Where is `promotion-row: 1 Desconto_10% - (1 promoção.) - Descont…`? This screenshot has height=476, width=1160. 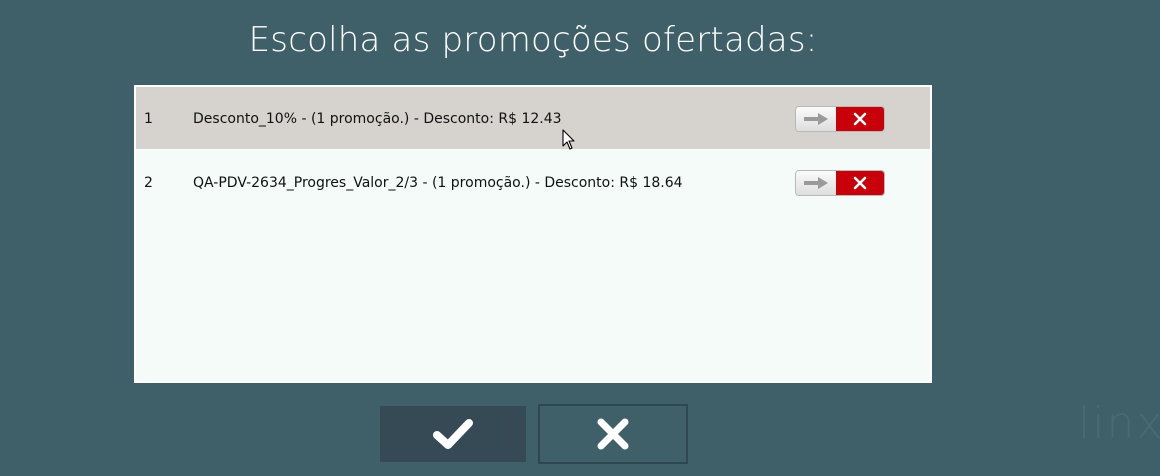
promotion-row: 1 Desconto_10% - (1 promoção.) - Descont… is located at coordinates (533, 118).